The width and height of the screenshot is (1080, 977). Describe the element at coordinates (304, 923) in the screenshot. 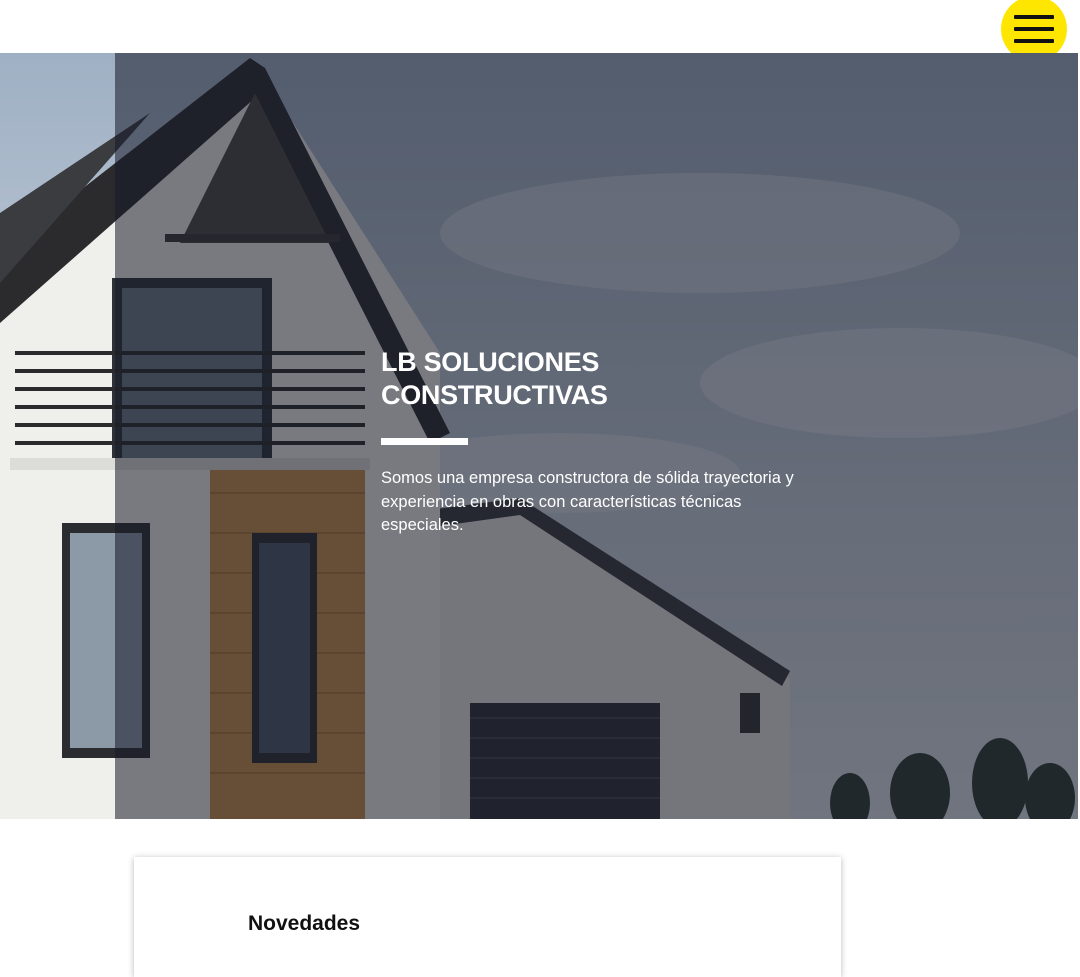

I see `news-section-title: Novedades` at that location.